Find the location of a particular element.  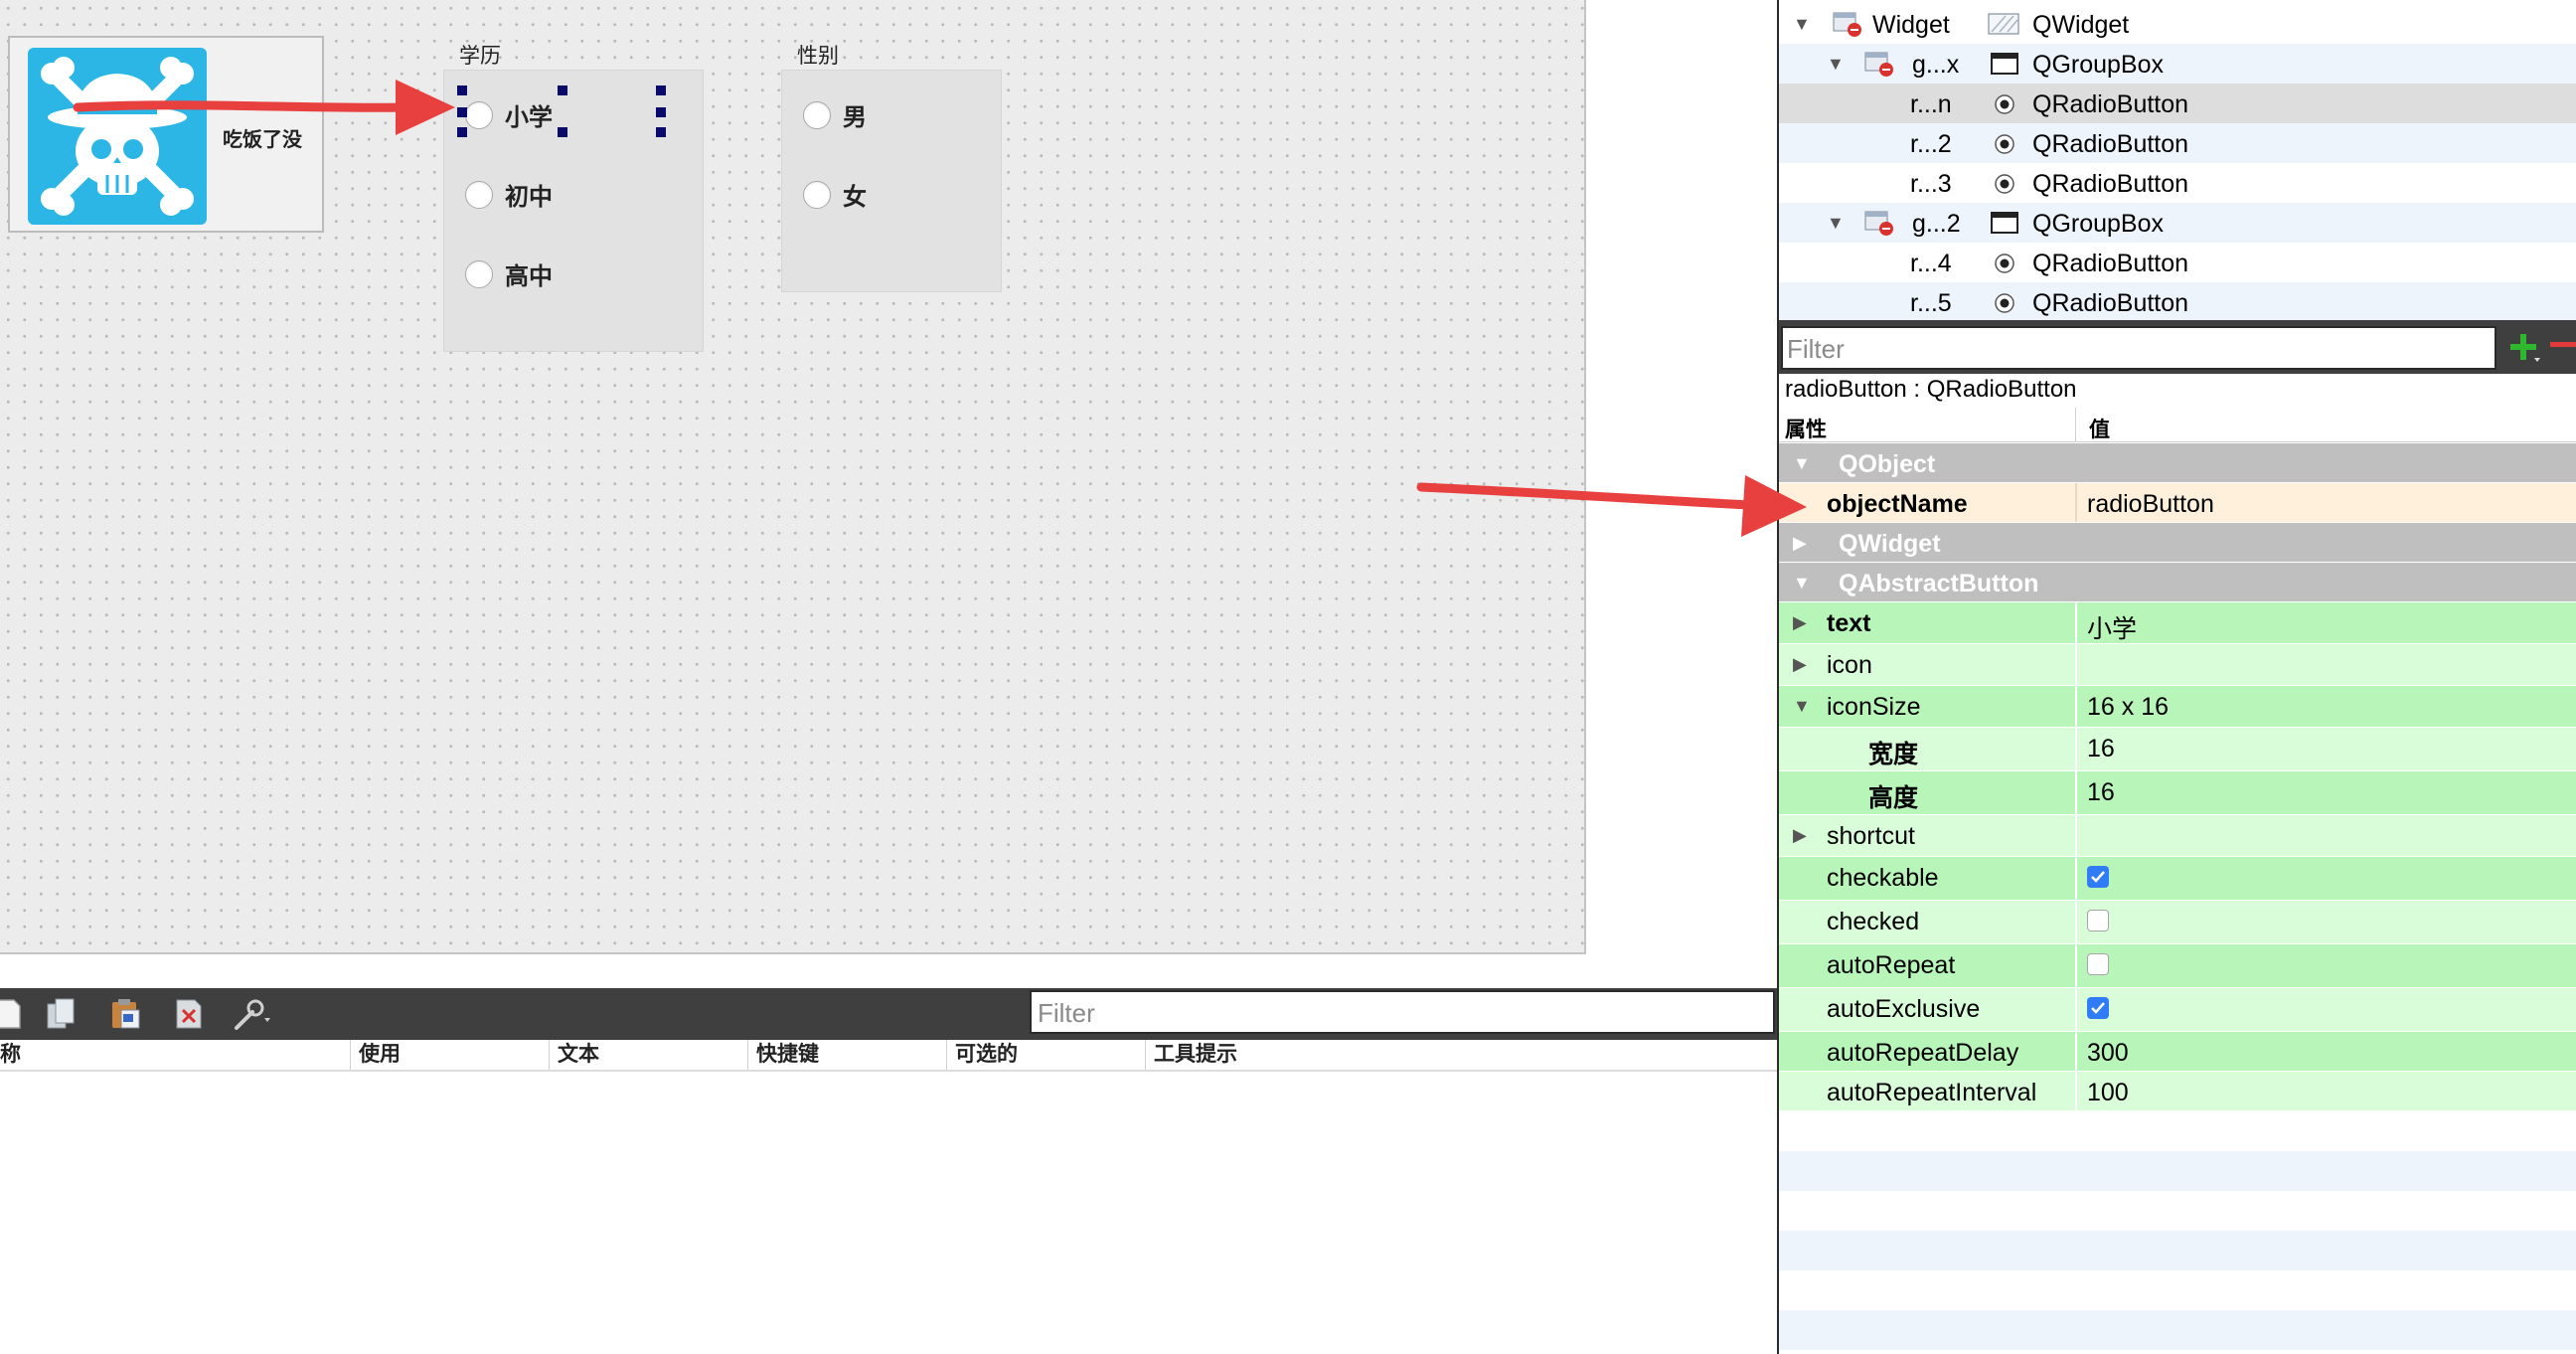

checked-checkbox is located at coordinates (2098, 920).